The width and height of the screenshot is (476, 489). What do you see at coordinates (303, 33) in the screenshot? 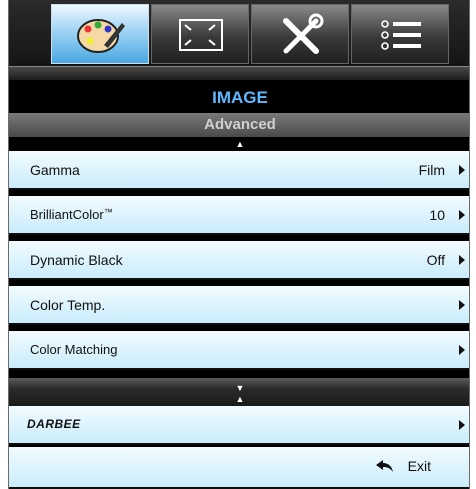
I see `tools-icon` at bounding box center [303, 33].